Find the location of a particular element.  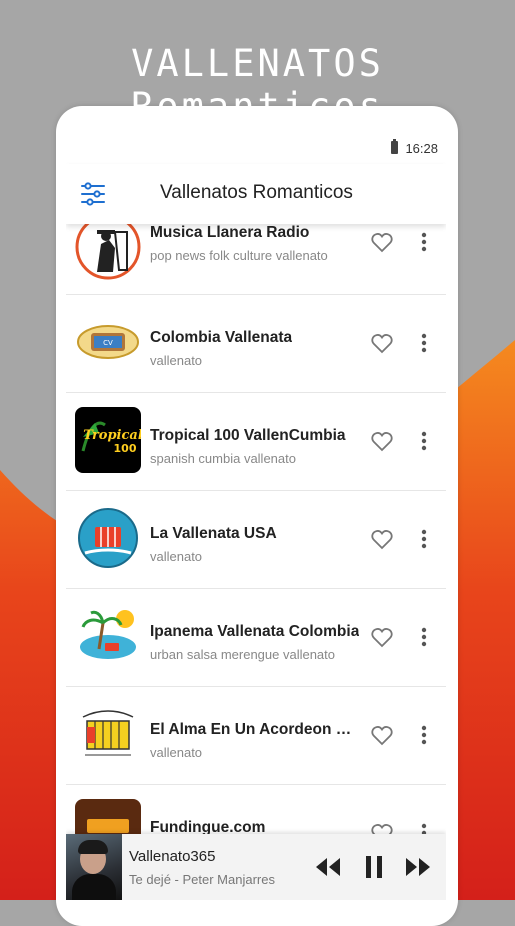

colombia-vallenata-logo: CV is located at coordinates (108, 342).